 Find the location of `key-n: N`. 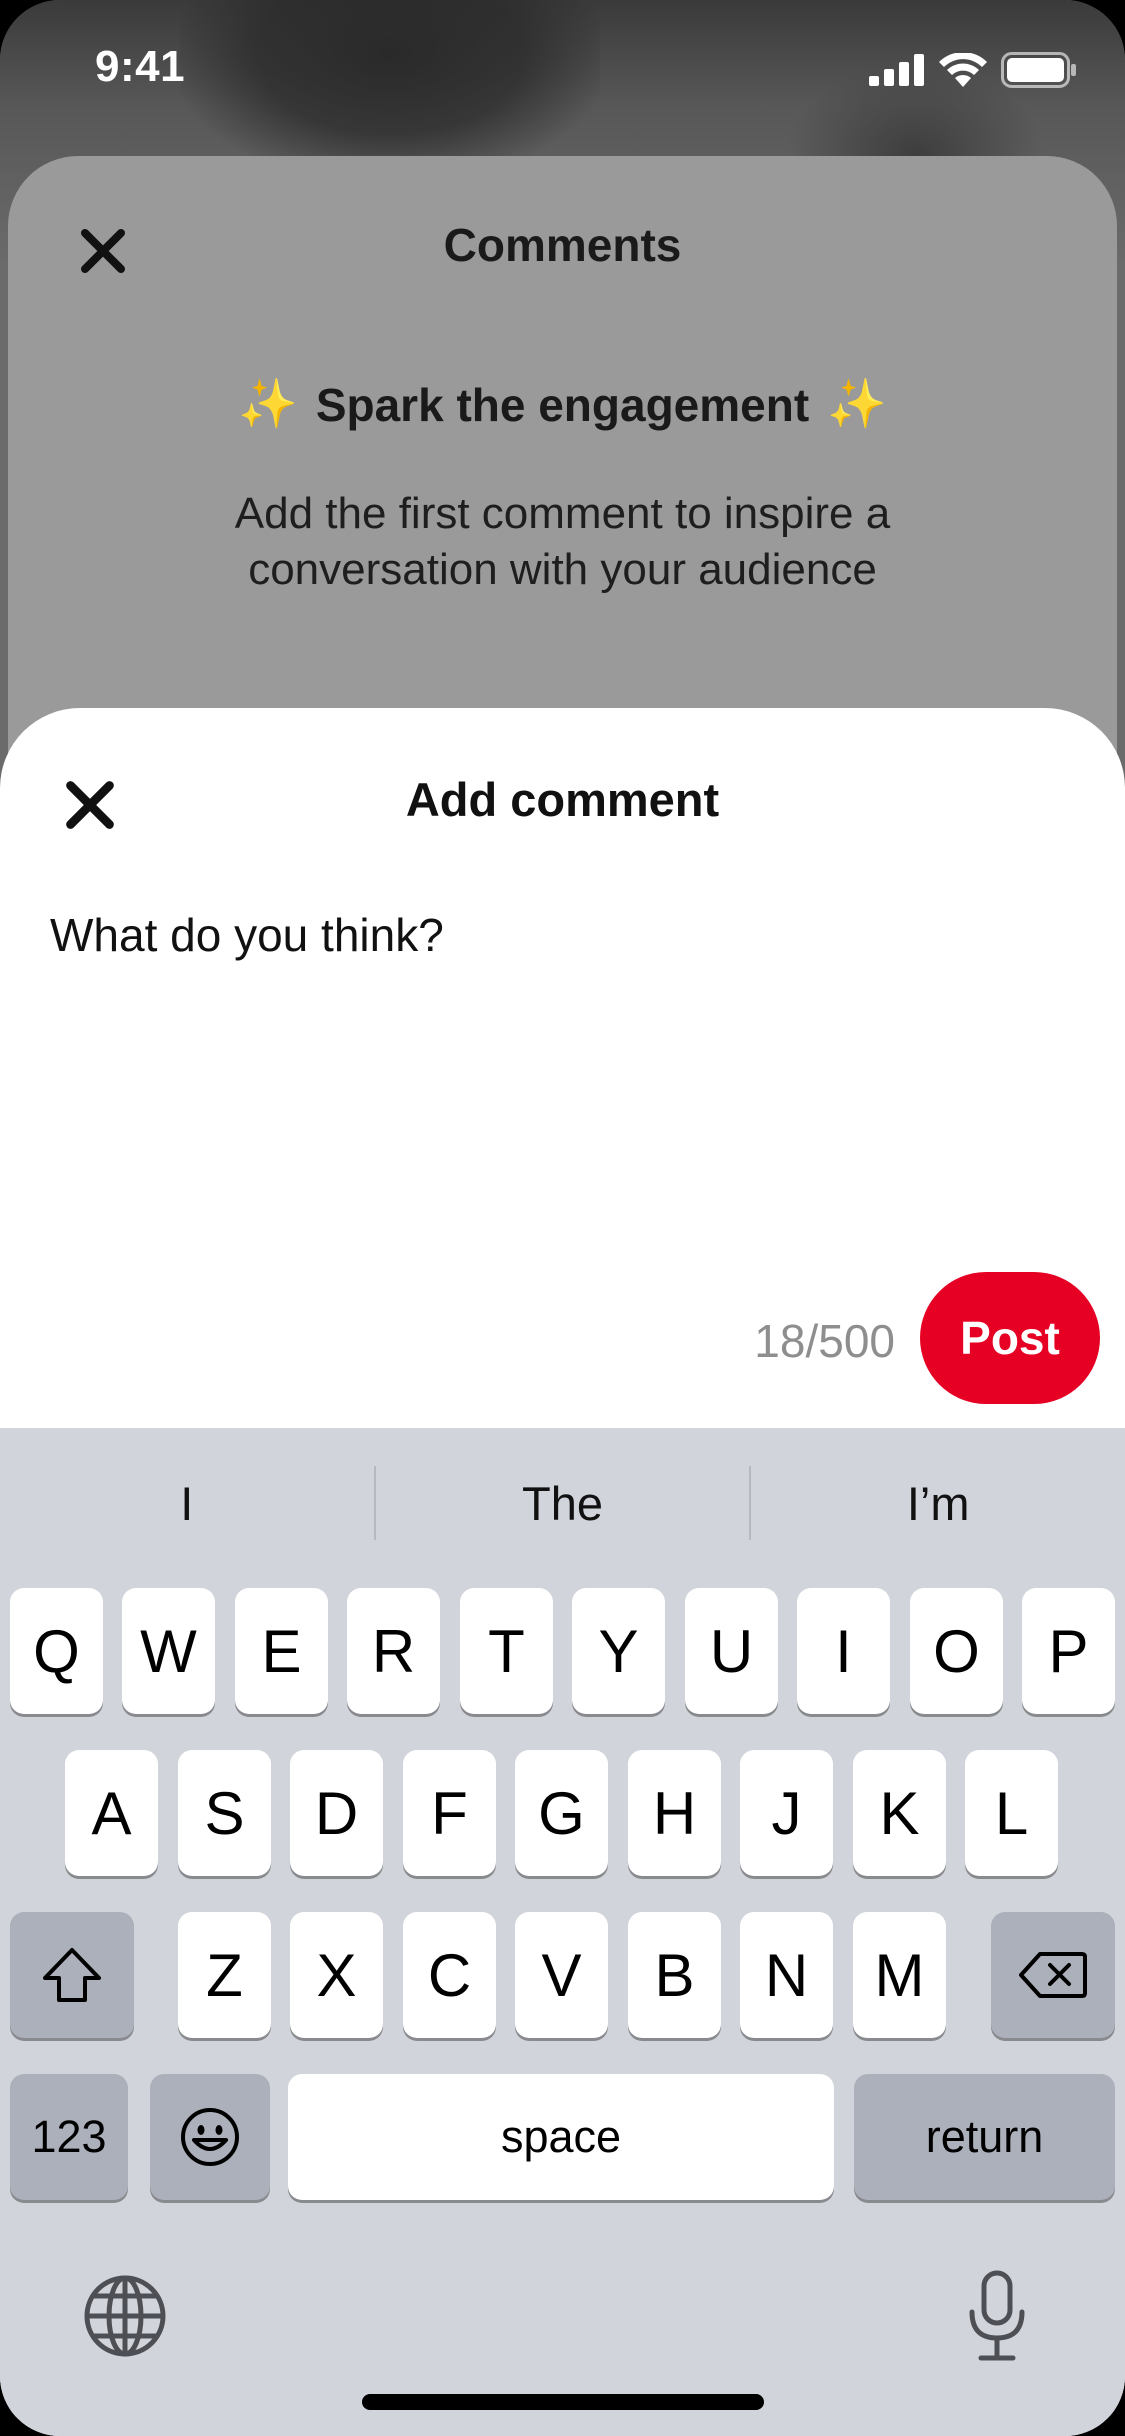

key-n: N is located at coordinates (786, 1975).